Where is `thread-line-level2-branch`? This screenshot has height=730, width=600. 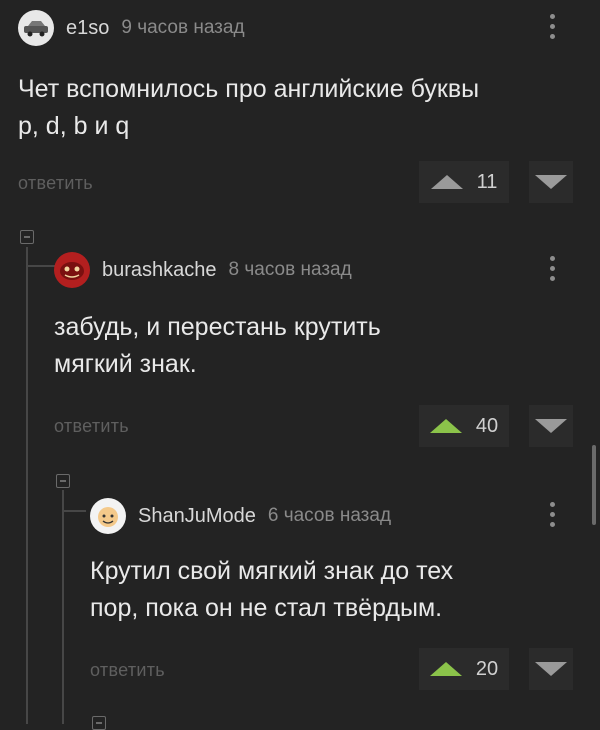
thread-line-level2-branch is located at coordinates (74, 511).